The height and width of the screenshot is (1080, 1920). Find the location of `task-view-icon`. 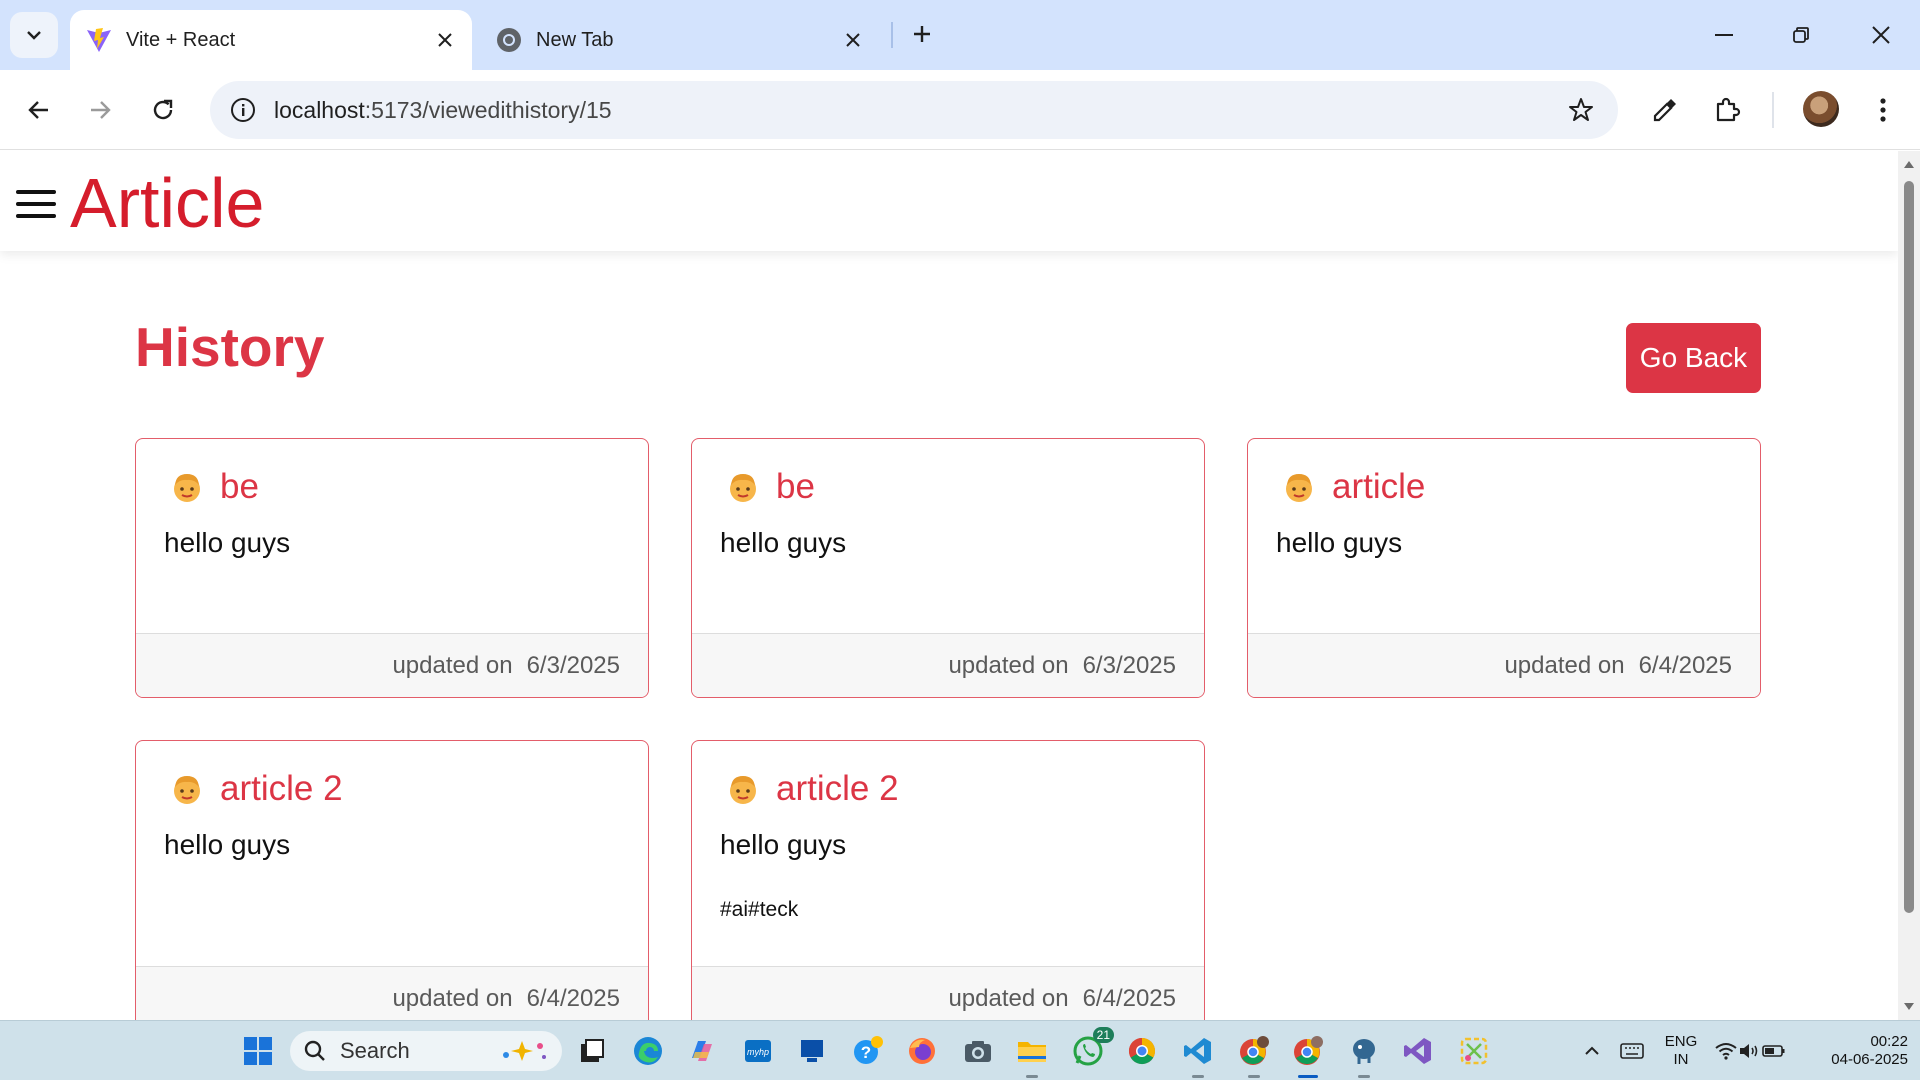

task-view-icon is located at coordinates (592, 1051).